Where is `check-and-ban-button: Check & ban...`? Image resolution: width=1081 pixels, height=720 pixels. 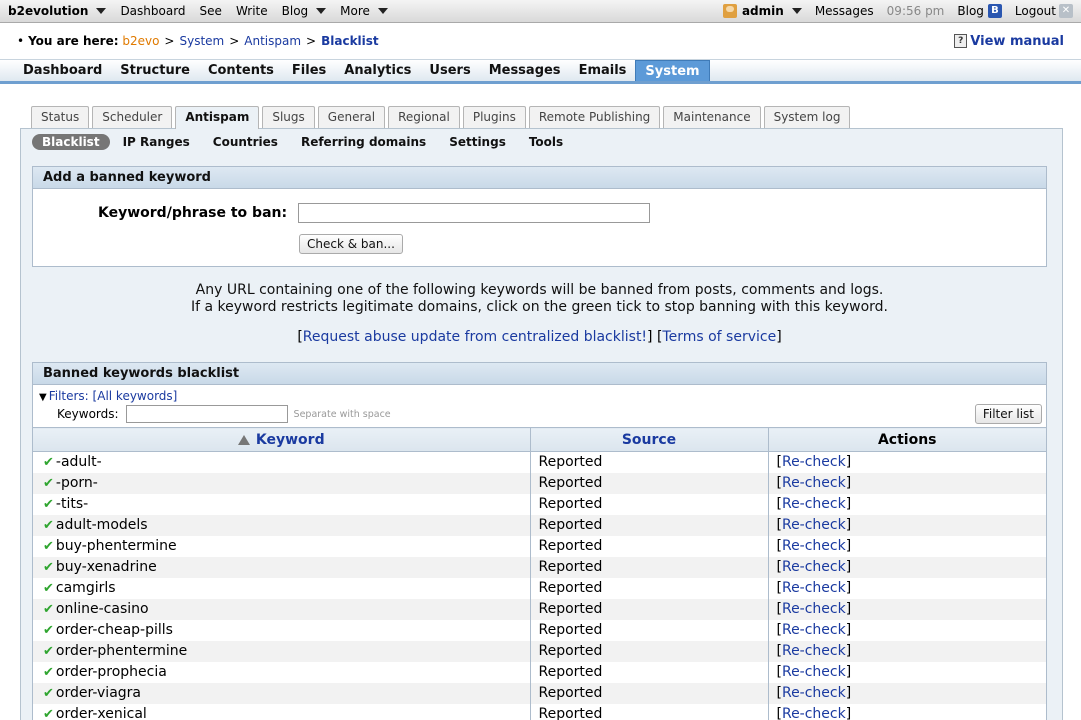
check-and-ban-button: Check & ban... is located at coordinates (351, 244).